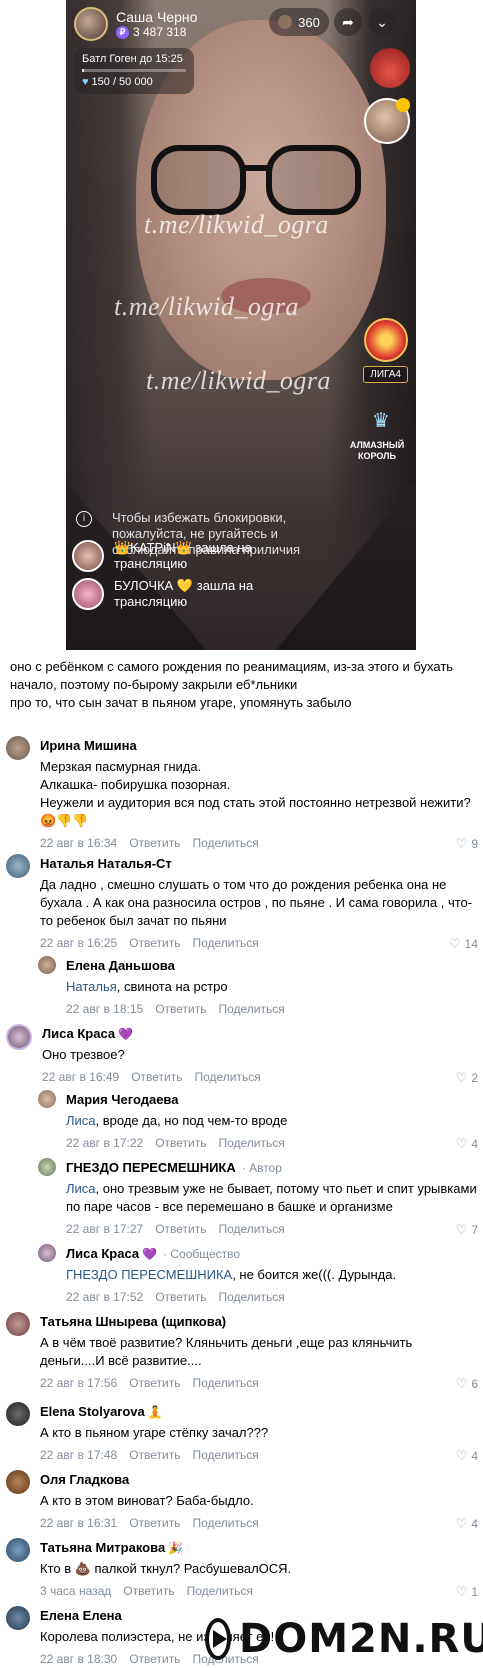 This screenshot has width=483, height=1668. I want to click on comment-author: Татьяна Митракова 🎉, so click(111, 1547).